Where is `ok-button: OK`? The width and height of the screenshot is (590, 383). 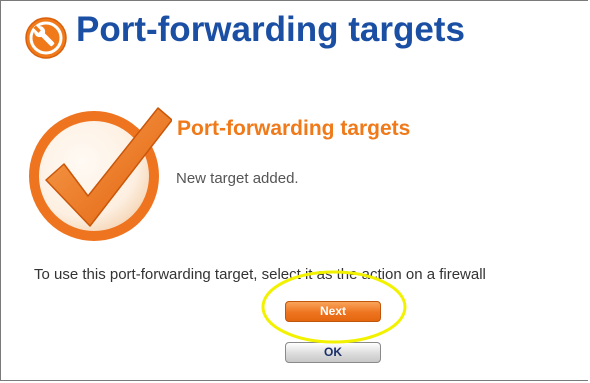
ok-button: OK is located at coordinates (333, 352).